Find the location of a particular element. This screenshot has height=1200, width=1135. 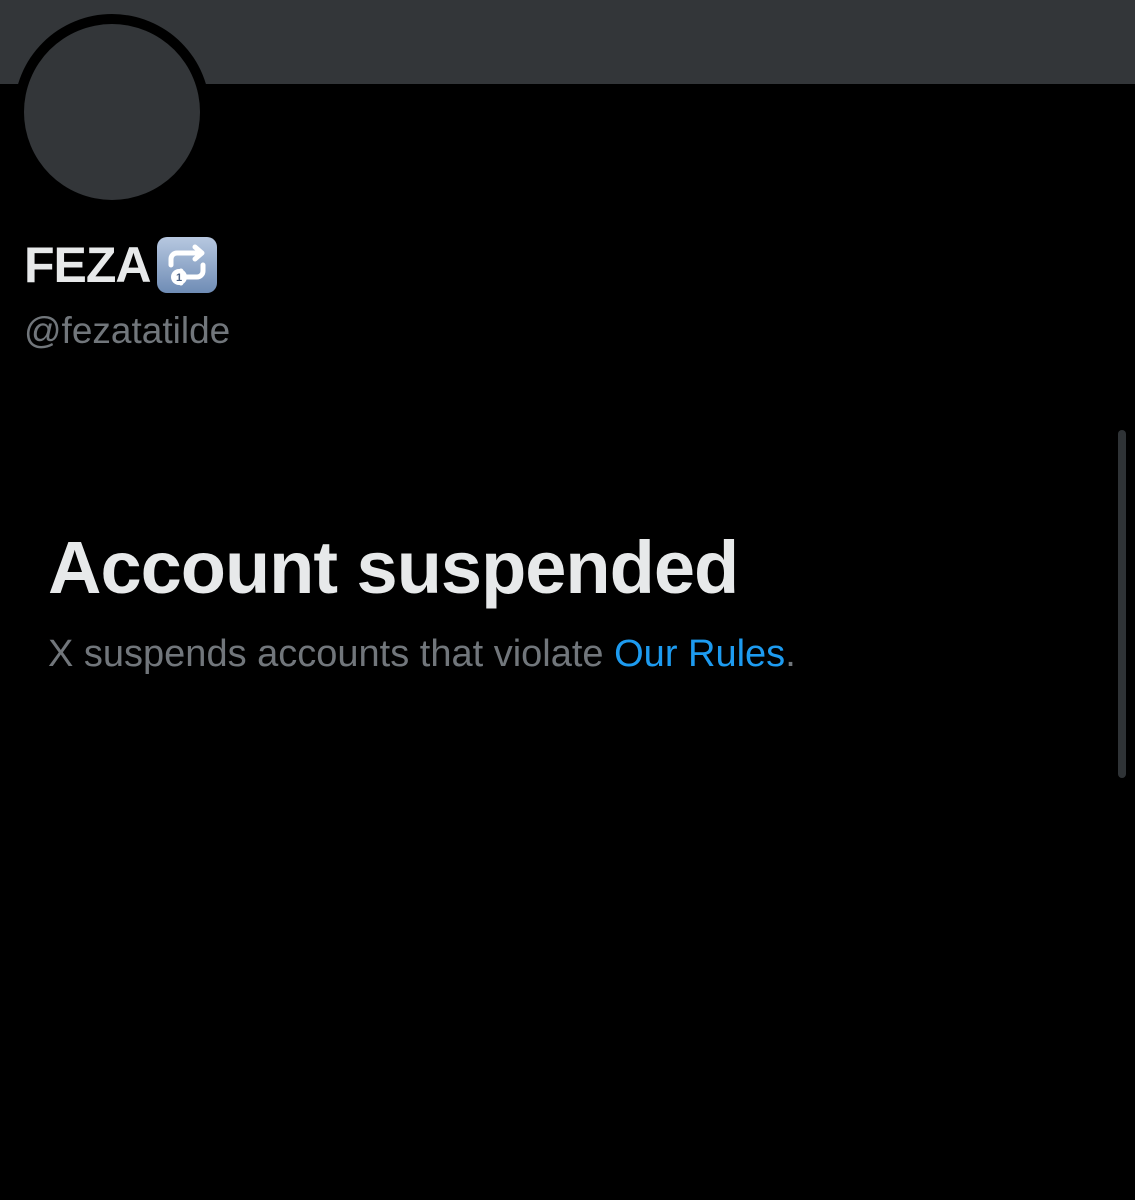

profile-handle: @fezatatilde is located at coordinates (127, 330).